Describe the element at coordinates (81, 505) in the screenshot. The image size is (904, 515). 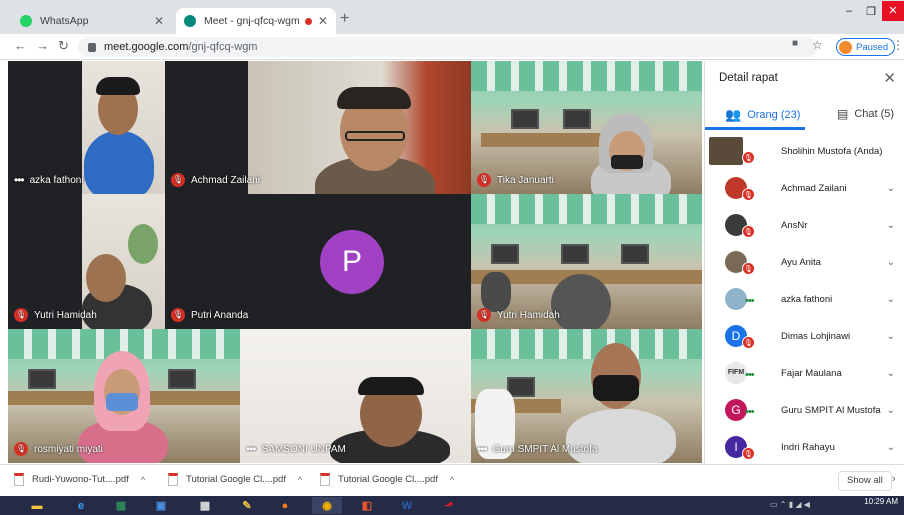
I see `internet-explorer-icon: e` at that location.